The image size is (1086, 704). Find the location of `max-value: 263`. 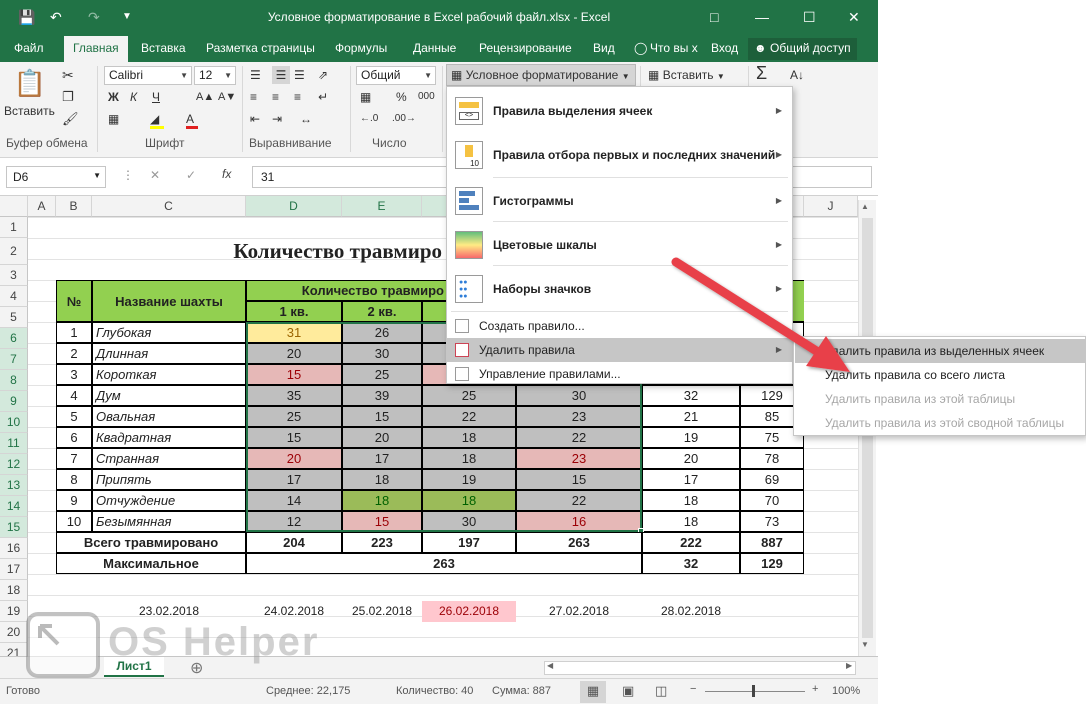

max-value: 263 is located at coordinates (444, 563).